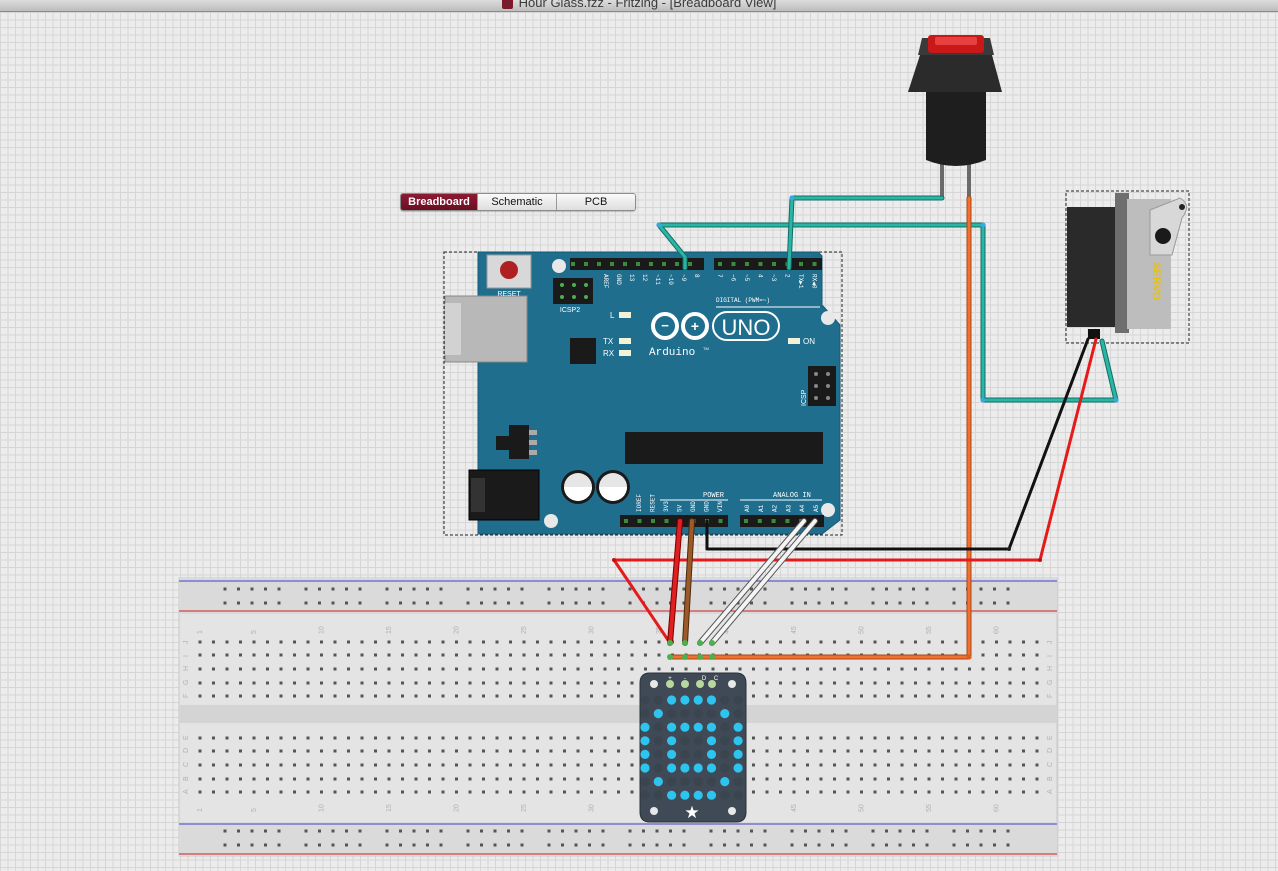 The height and width of the screenshot is (871, 1278). What do you see at coordinates (457, 630) in the screenshot?
I see `column-number: 20` at bounding box center [457, 630].